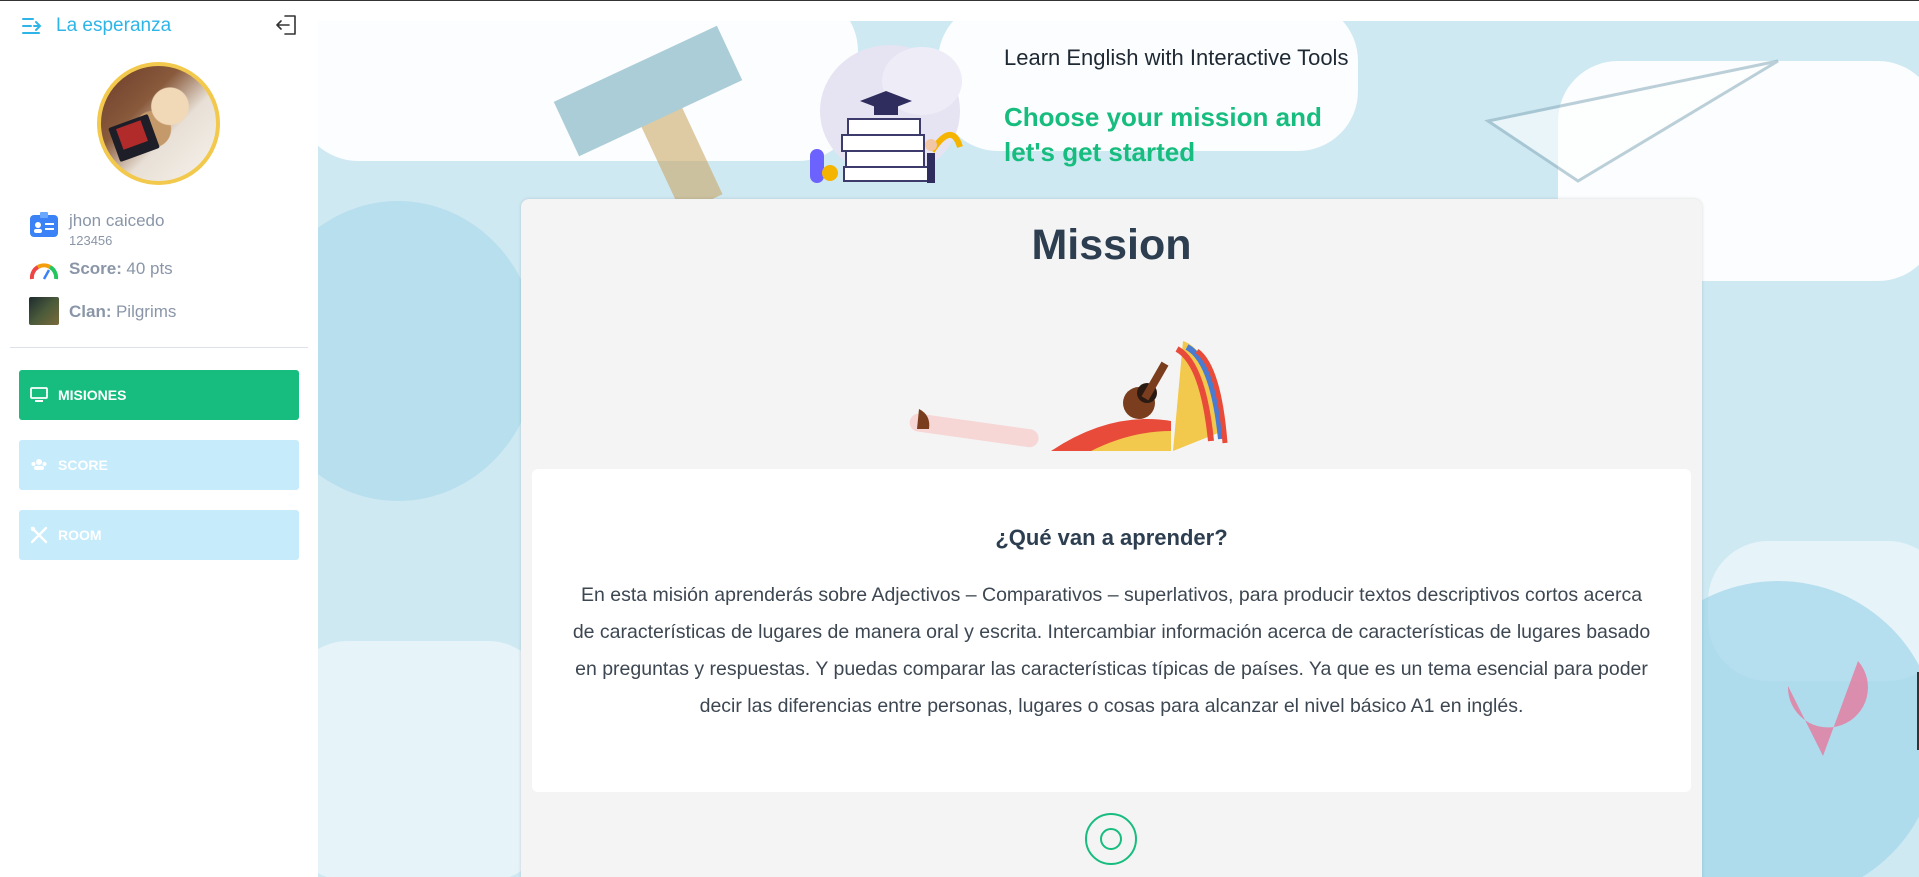 The image size is (1919, 877). I want to click on clan-label: Clan:, so click(90, 311).